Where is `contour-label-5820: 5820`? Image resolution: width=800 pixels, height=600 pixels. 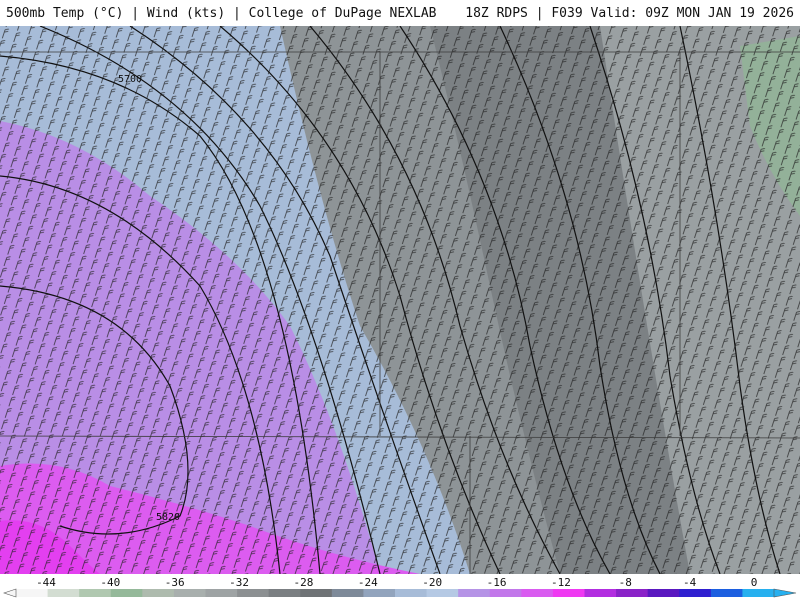 contour-label-5820: 5820 is located at coordinates (168, 517).